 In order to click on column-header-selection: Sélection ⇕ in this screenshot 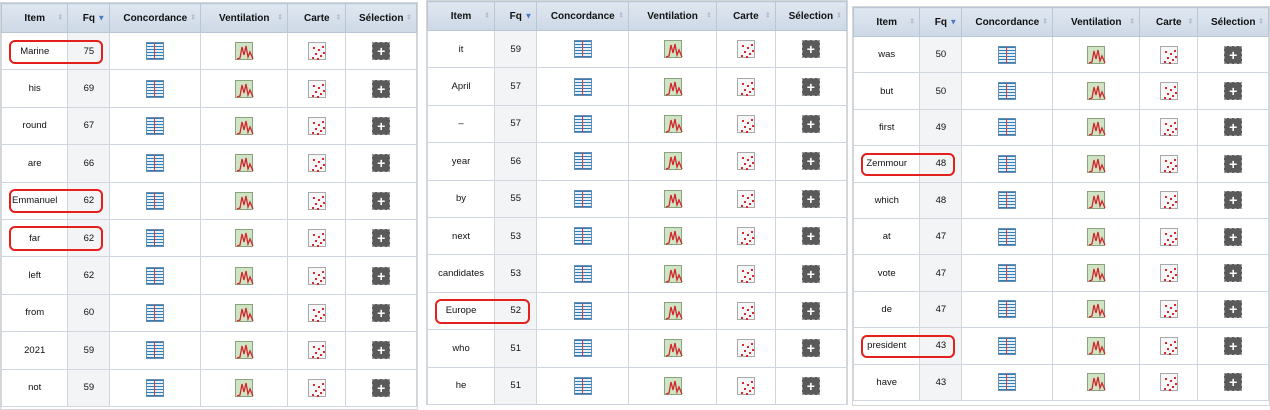, I will do `click(811, 16)`.